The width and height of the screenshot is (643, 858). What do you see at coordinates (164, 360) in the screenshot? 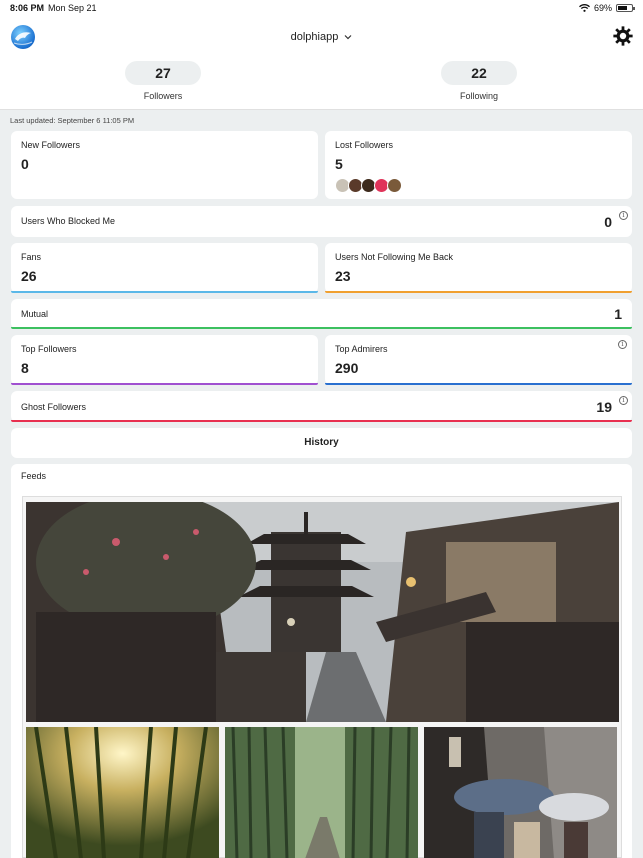
I see `top-followers-card: Top Followers 8` at bounding box center [164, 360].